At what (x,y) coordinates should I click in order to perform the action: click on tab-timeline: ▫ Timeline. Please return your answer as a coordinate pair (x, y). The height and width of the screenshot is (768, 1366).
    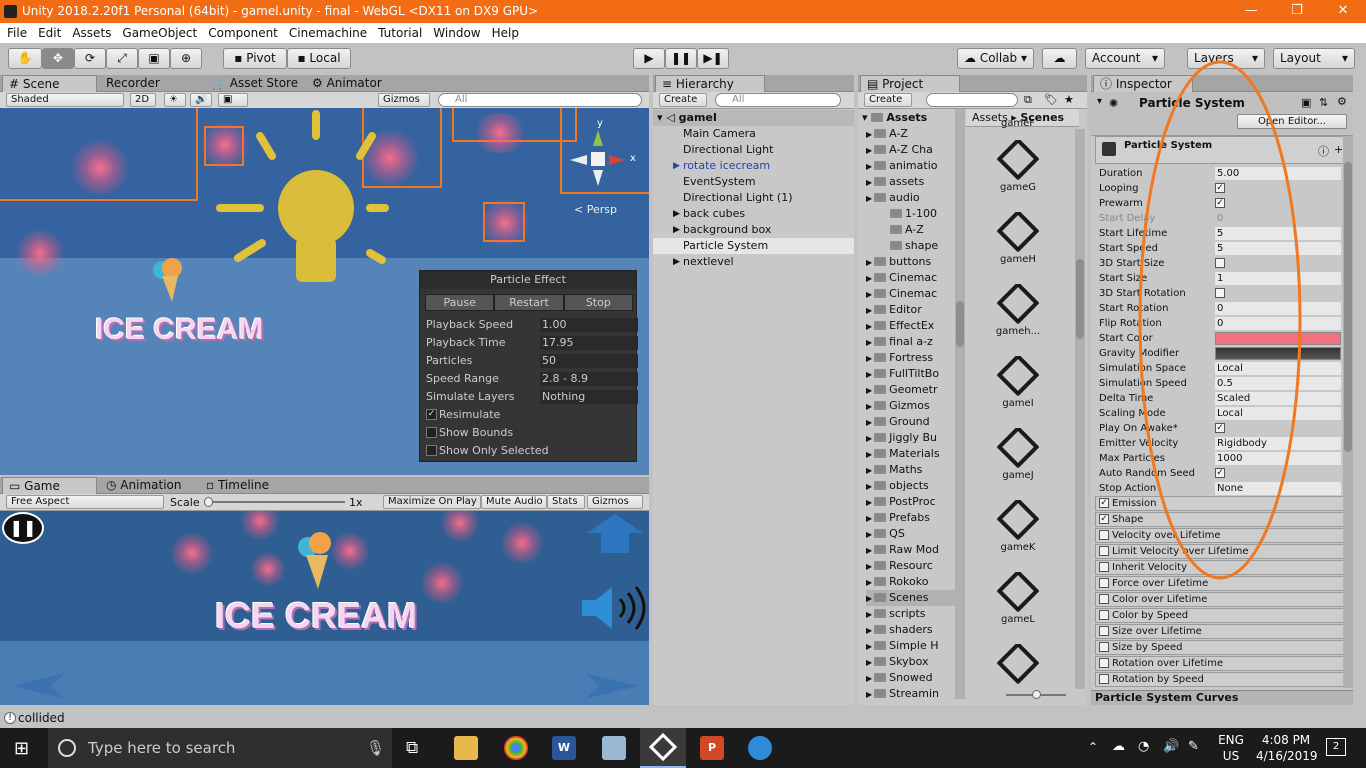
    Looking at the image, I should click on (237, 485).